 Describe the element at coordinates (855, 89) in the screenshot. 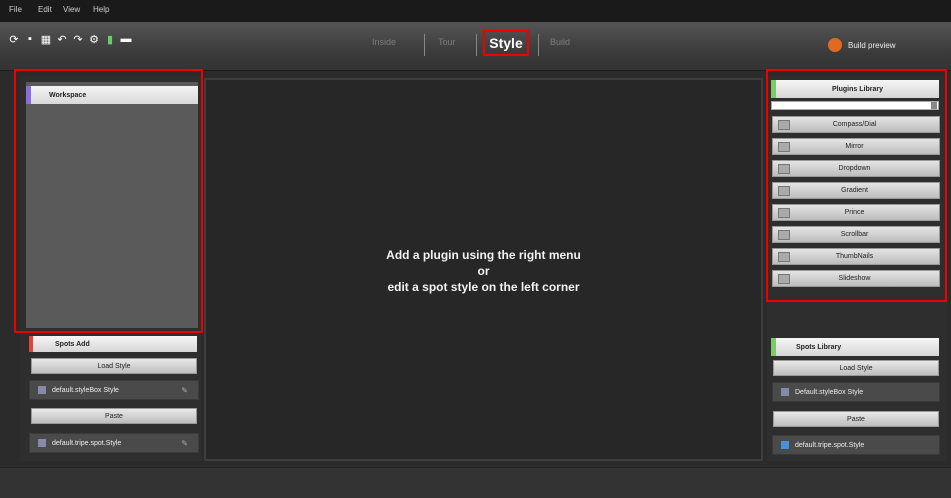

I see `plugins-library-header: Plugins Library` at that location.